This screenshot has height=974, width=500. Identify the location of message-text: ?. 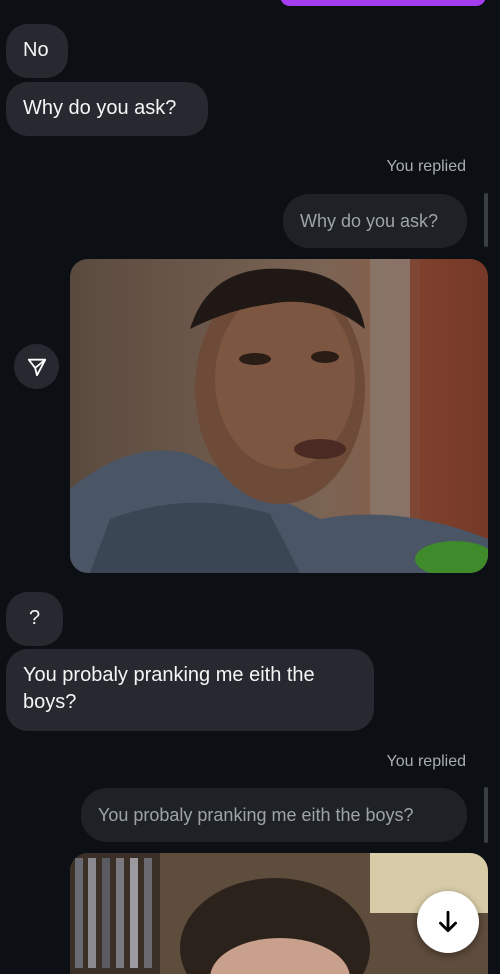
(35, 618).